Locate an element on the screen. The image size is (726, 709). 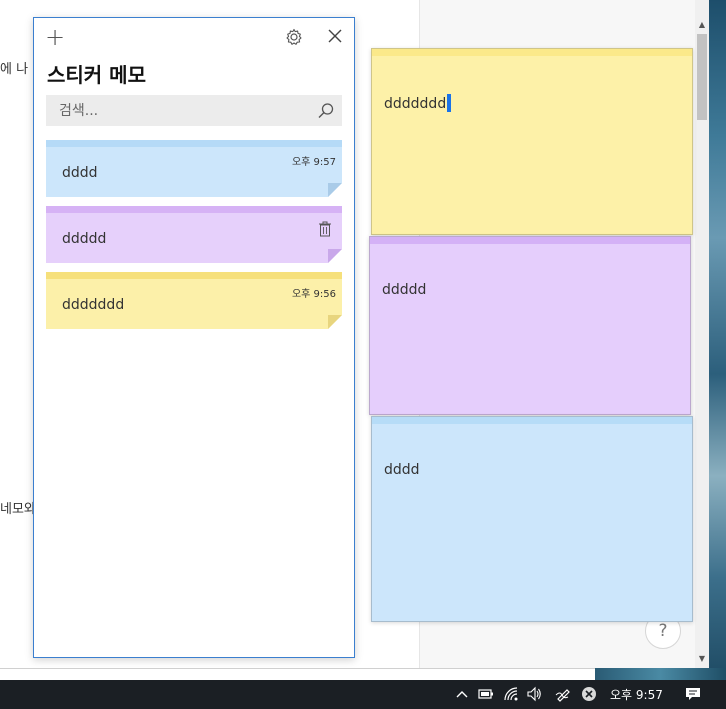
sticky-note-yellow: ddddddd is located at coordinates (532, 141).